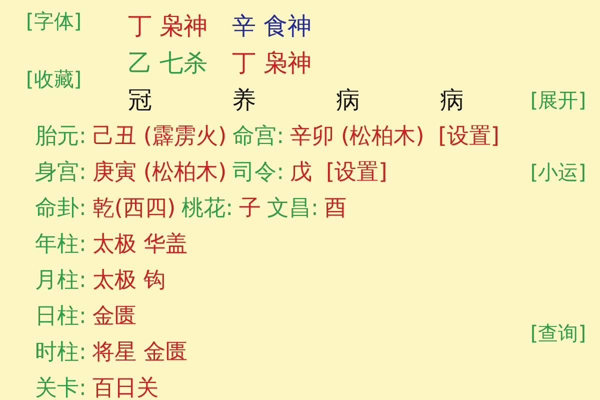  I want to click on field-label: 命卦:, so click(60, 208).